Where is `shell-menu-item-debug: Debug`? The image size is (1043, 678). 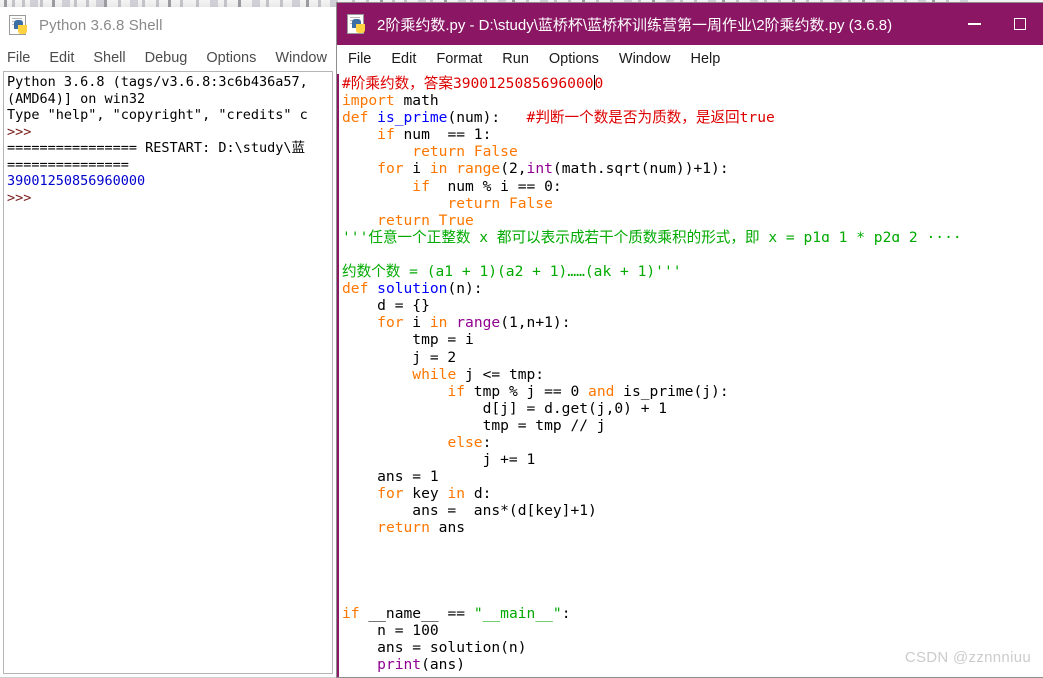
shell-menu-item-debug: Debug is located at coordinates (166, 58).